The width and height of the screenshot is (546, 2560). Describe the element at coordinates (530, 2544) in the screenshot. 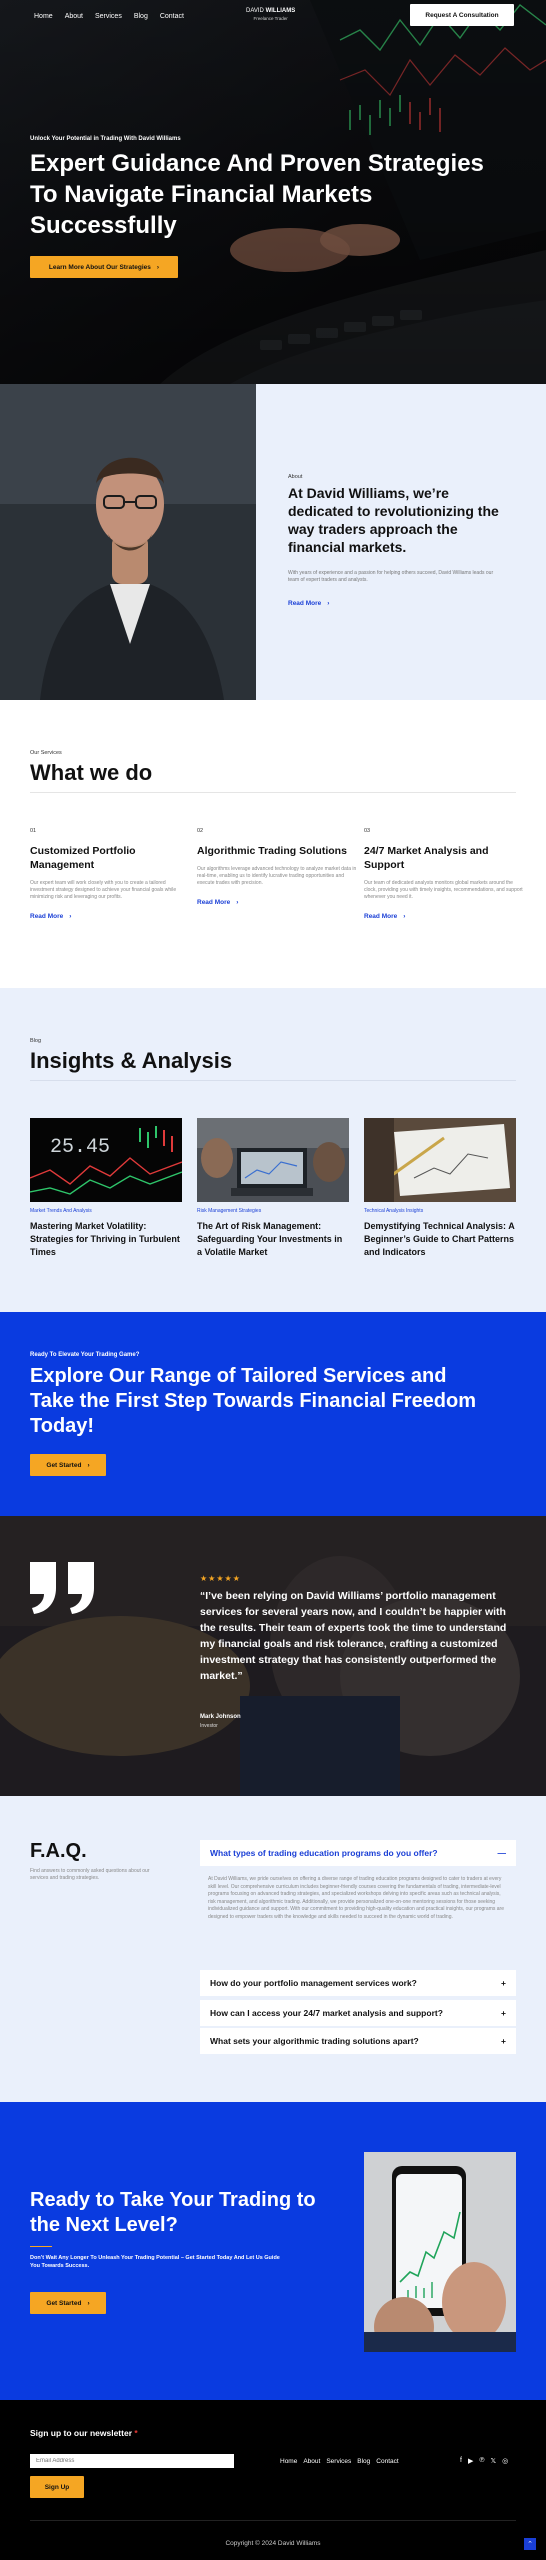

I see `scroll-to-top-button: ⌃` at that location.